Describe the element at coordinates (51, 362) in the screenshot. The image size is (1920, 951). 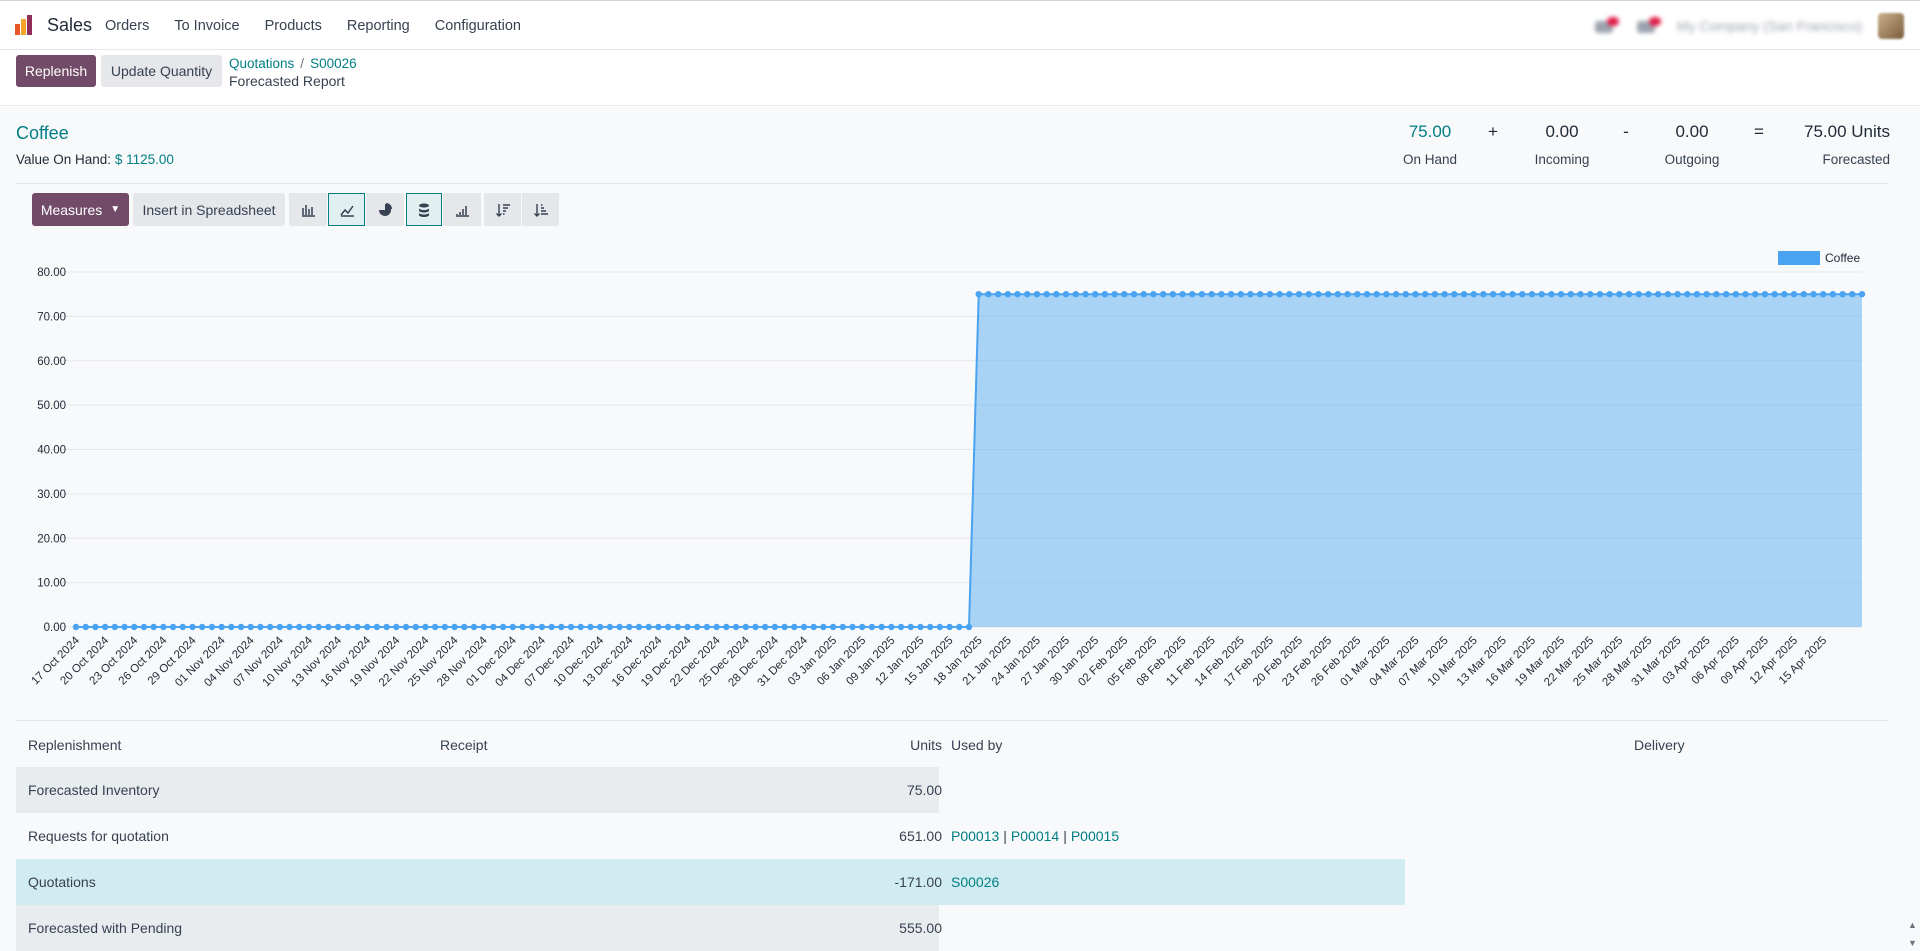
I see `y-tick-label: 60.00` at that location.